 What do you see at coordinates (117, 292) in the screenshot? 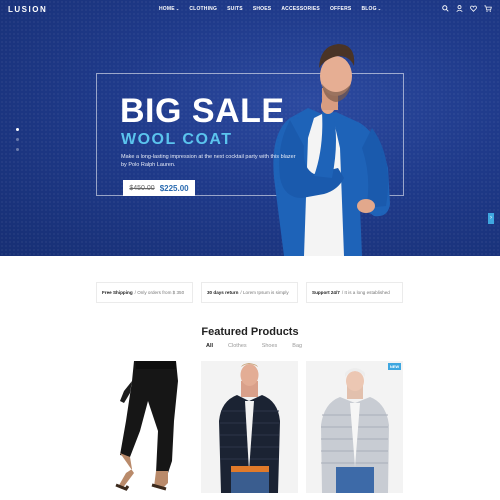
I see `feature-title: Free Shipping` at bounding box center [117, 292].